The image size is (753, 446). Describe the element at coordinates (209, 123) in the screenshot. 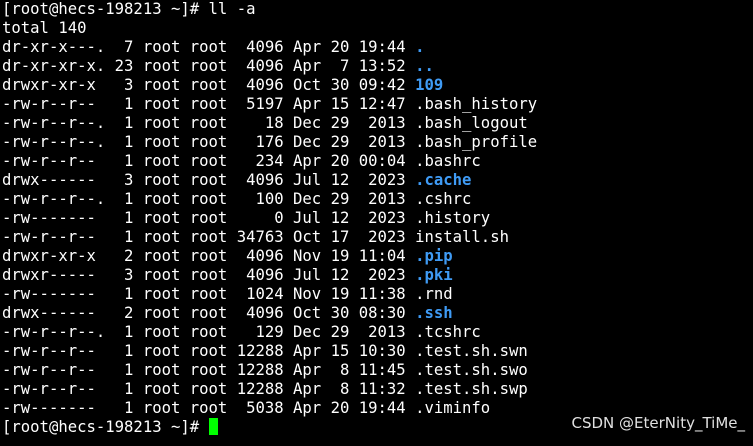

I see `entry-metadata: -rw-r--r--. 1 root root 18 Dec 29 2013` at that location.